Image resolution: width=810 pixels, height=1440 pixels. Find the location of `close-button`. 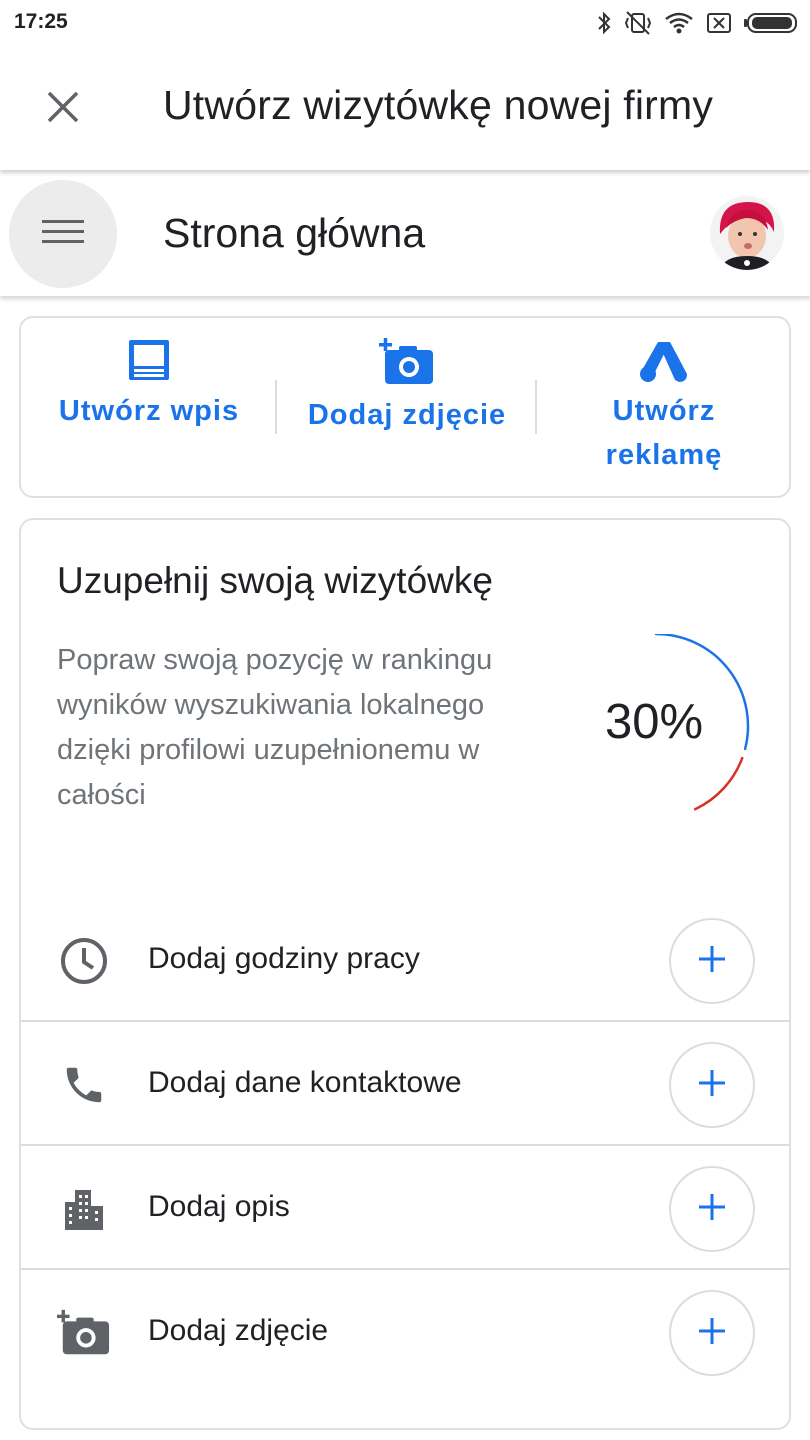

close-button is located at coordinates (63, 109).